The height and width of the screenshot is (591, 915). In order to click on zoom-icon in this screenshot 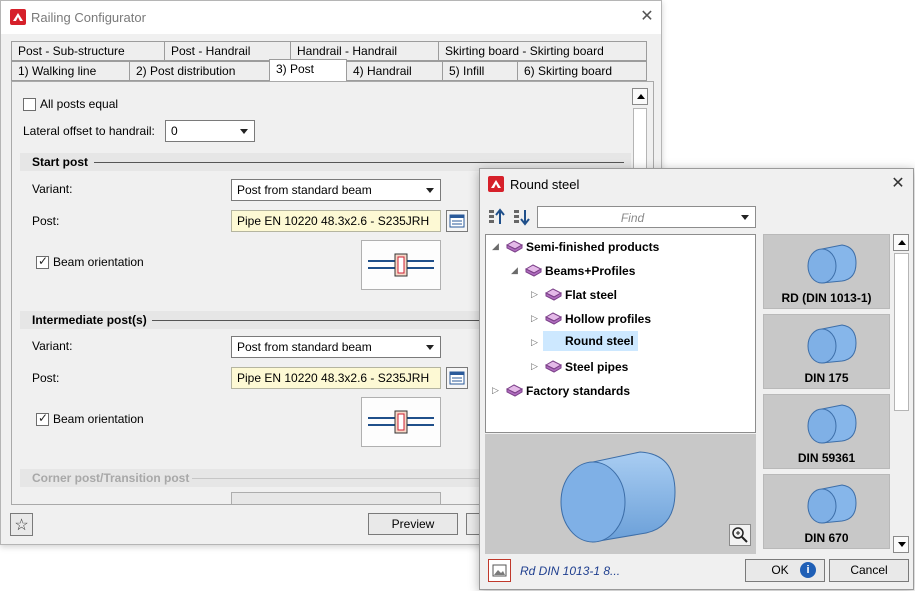, I will do `click(740, 535)`.